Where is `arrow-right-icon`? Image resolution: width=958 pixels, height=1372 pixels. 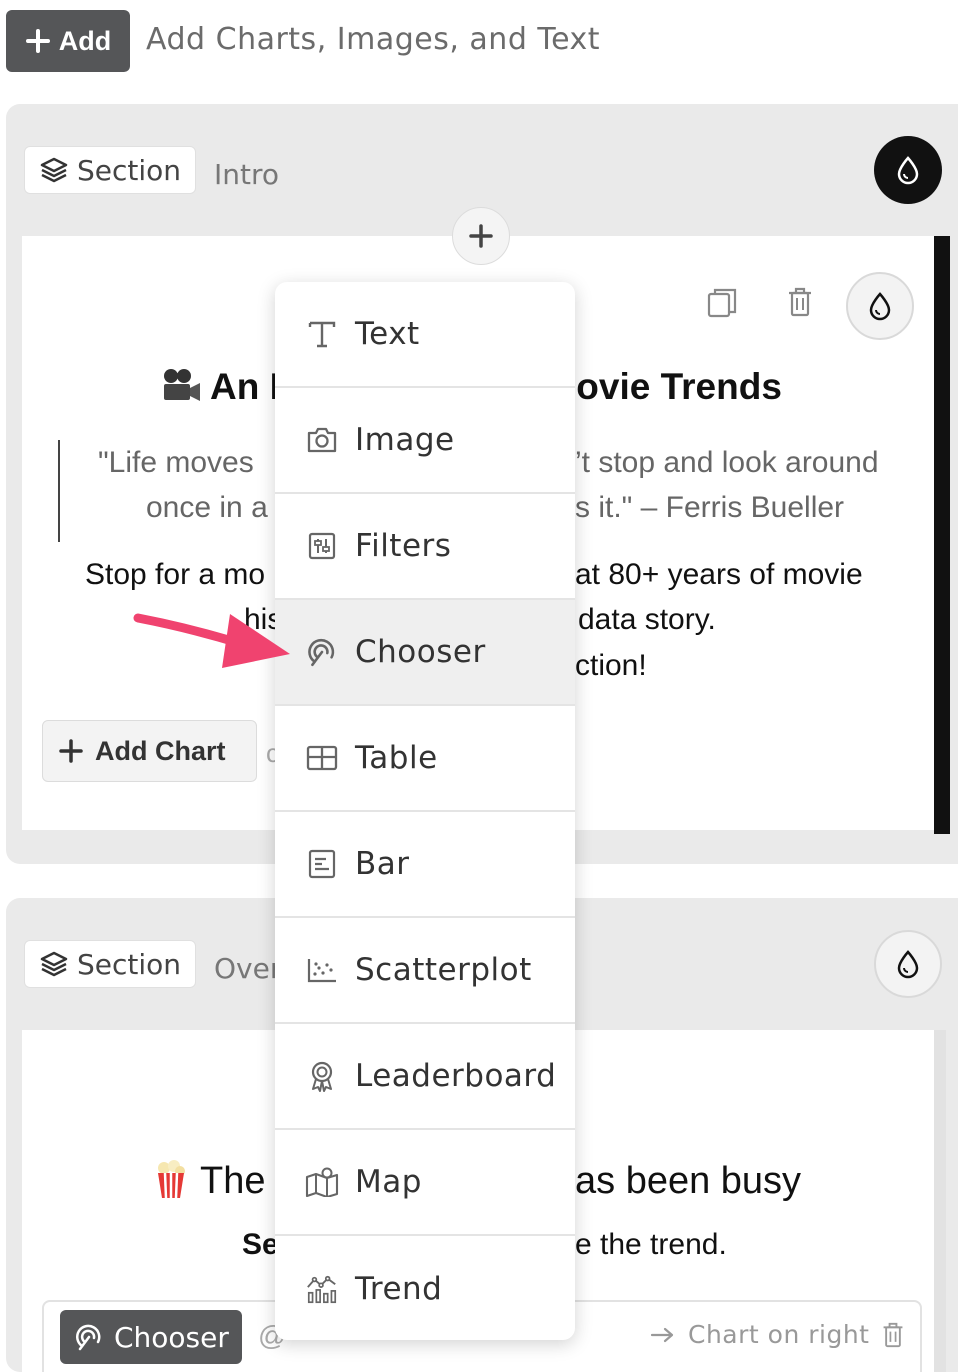
arrow-right-icon is located at coordinates (662, 1334).